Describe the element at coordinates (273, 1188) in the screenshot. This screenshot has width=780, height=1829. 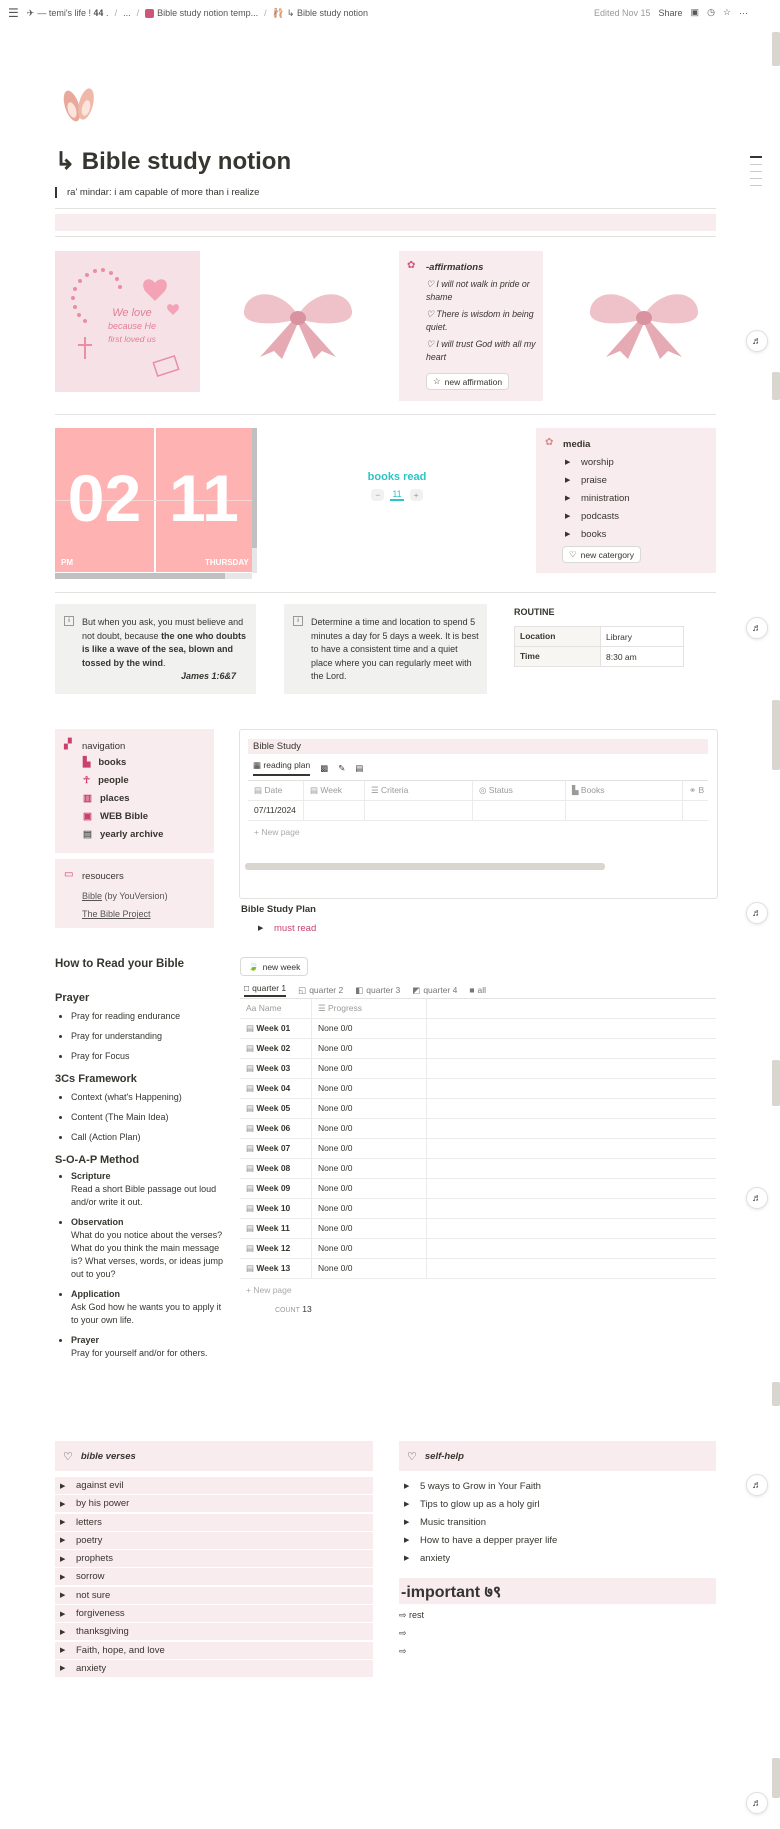
I see `week-name: Week 09` at that location.